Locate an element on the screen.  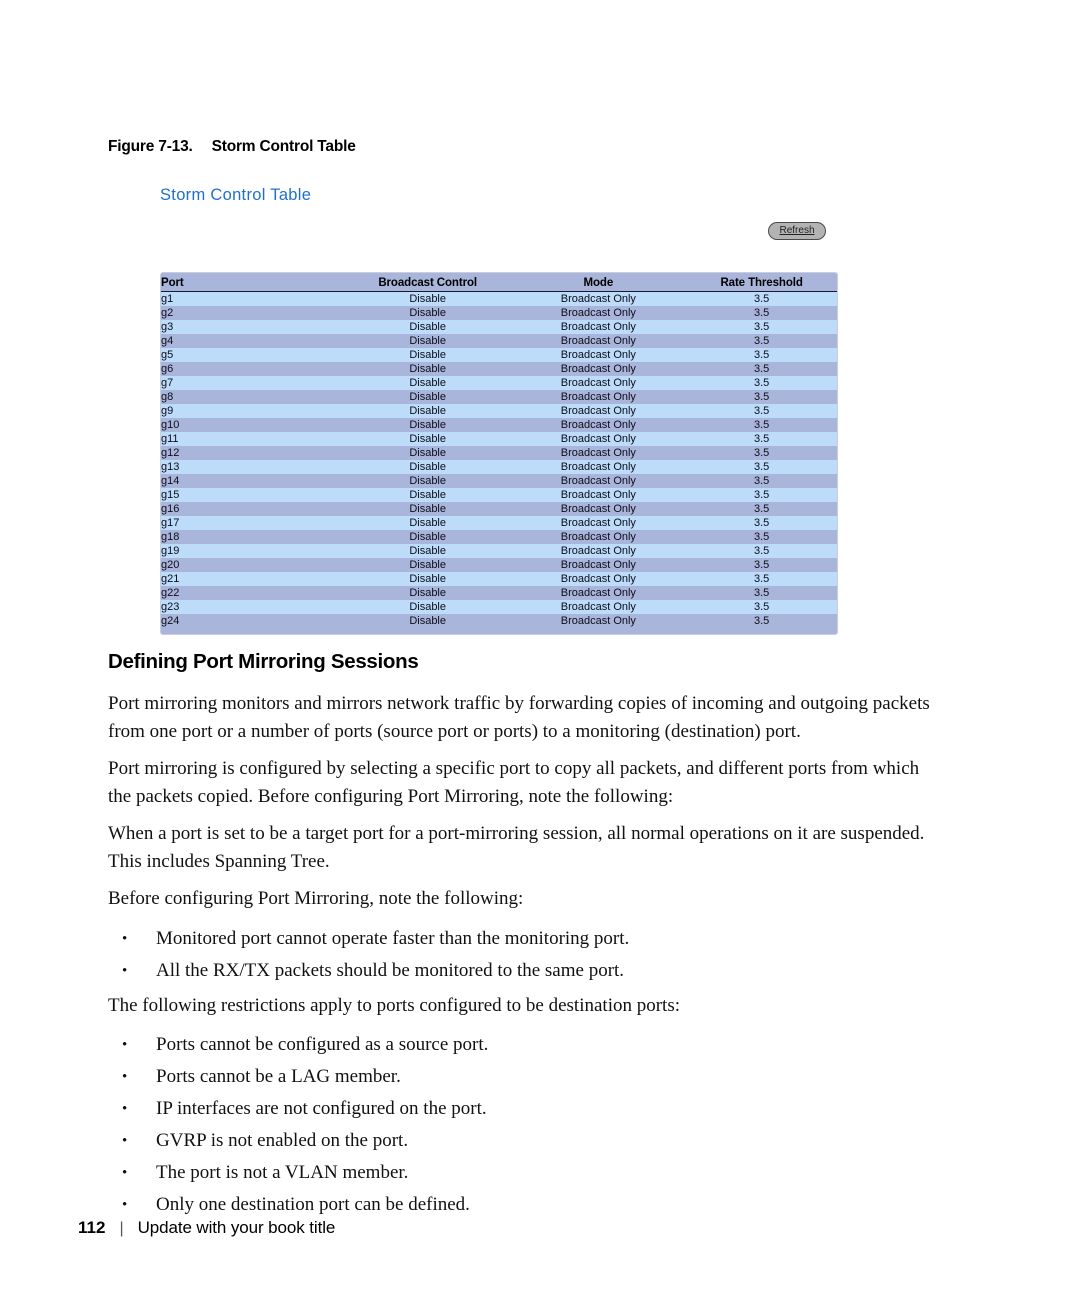
table-row: g14 Disable Broadcast Only 3.5 is located at coordinates (499, 481).